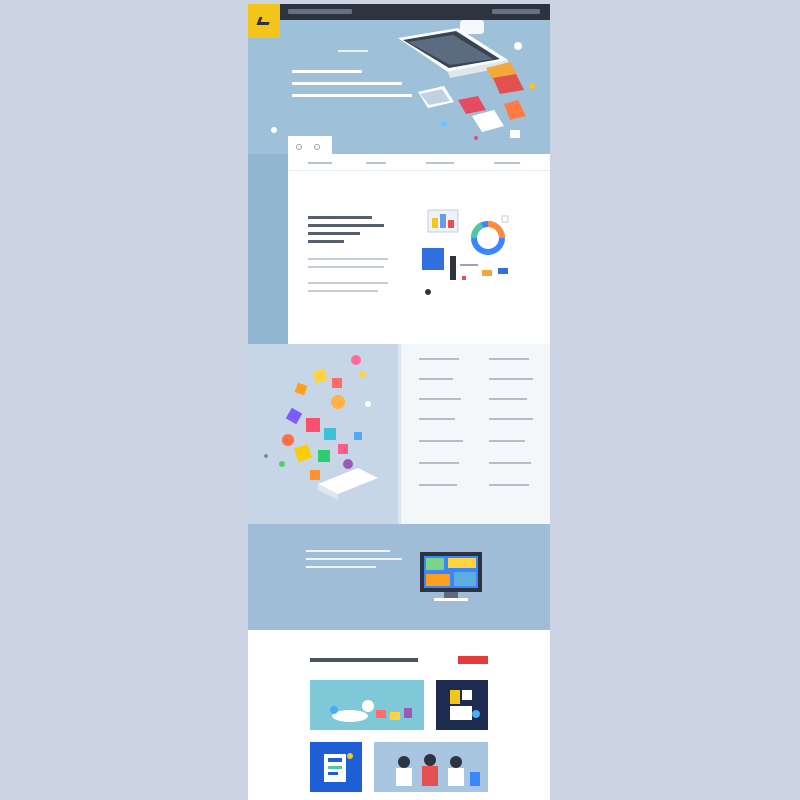 Image resolution: width=800 pixels, height=800 pixels. I want to click on analytics-illustration, so click(465, 252).